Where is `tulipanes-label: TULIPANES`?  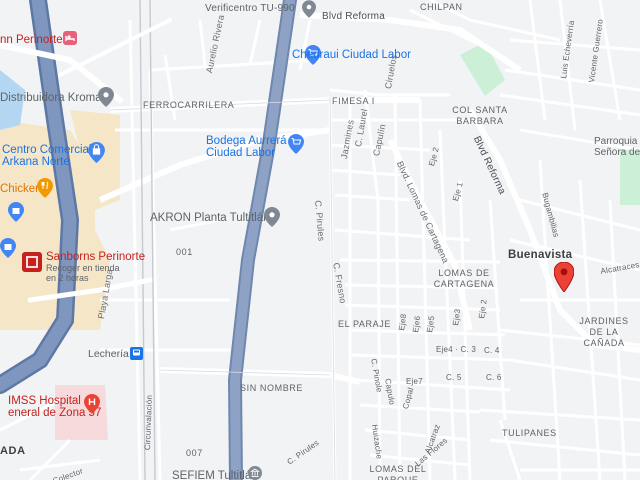
tulipanes-label: TULIPANES is located at coordinates (529, 433).